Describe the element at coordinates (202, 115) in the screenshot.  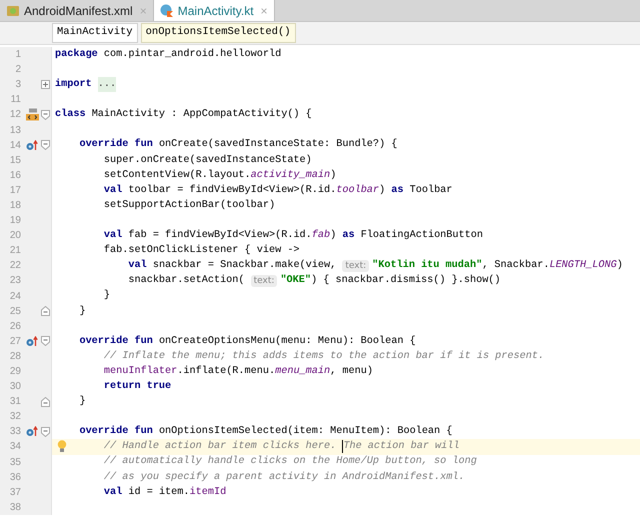
I see `code-text: MainActivity : AppCompatActivity() {` at that location.